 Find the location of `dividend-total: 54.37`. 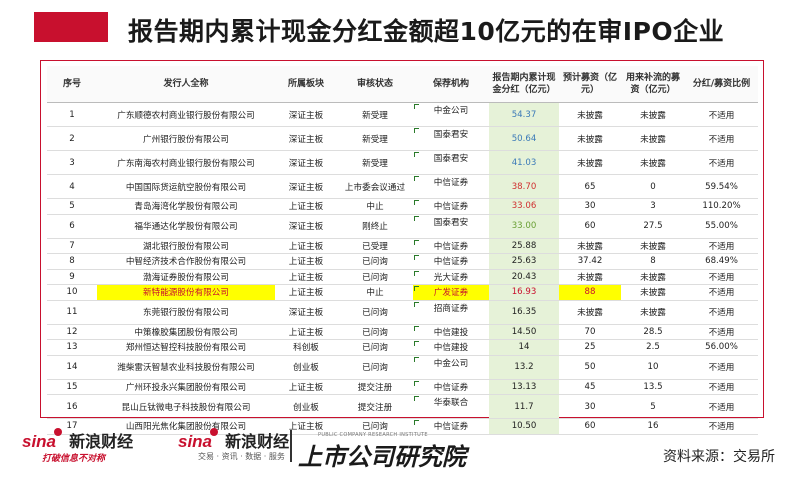

dividend-total: 54.37 is located at coordinates (524, 114).